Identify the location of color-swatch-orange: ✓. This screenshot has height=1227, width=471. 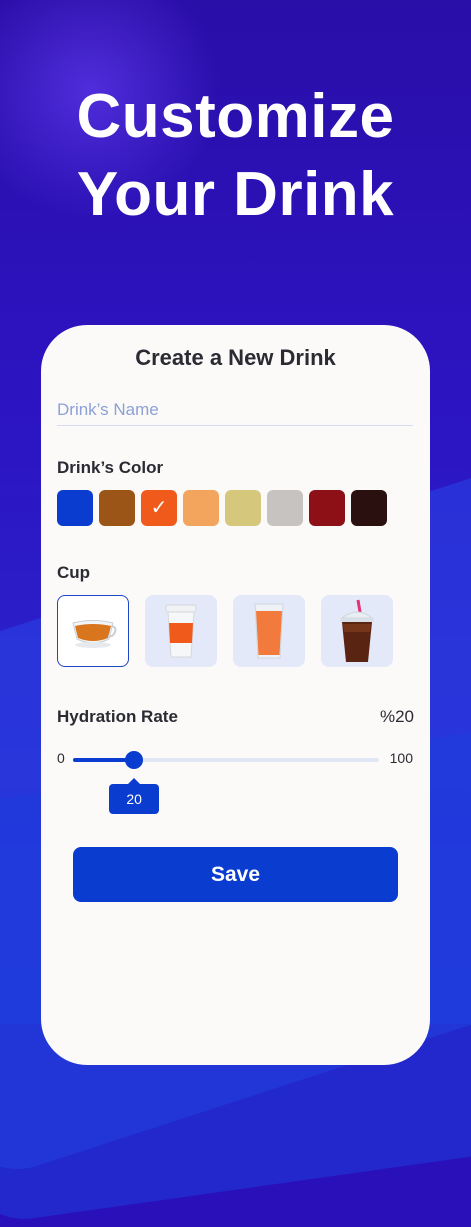
(159, 508).